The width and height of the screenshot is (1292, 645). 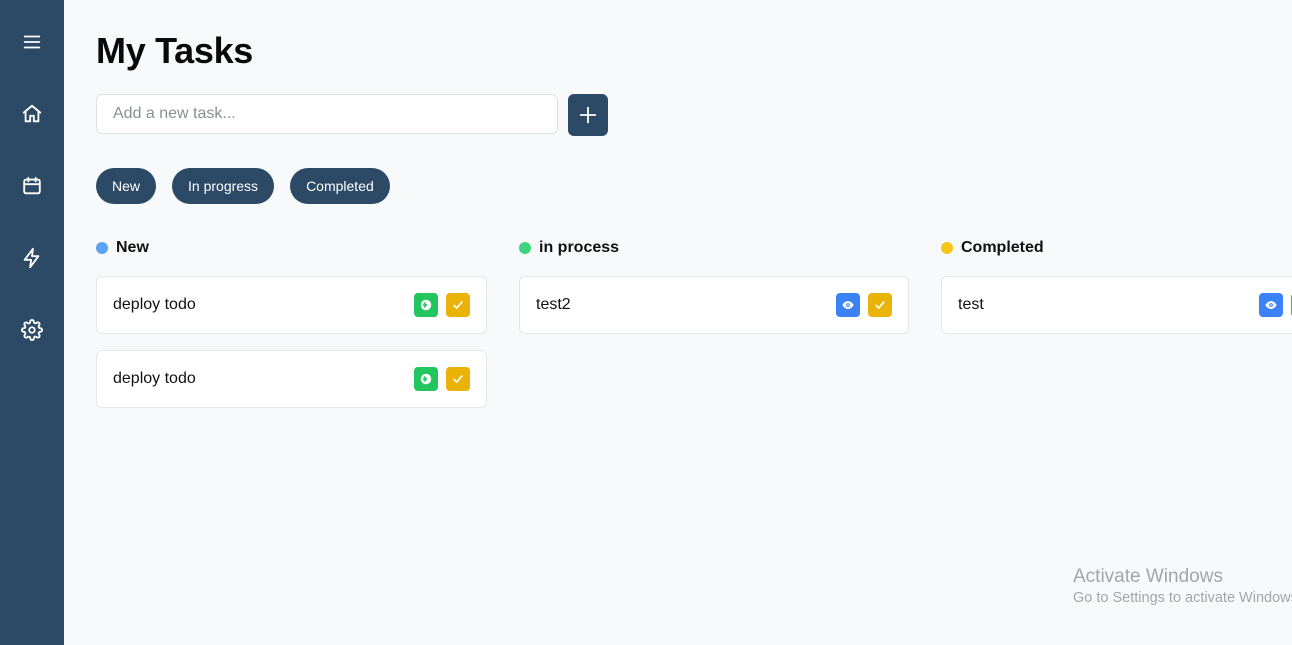 I want to click on new-task-input, so click(x=327, y=114).